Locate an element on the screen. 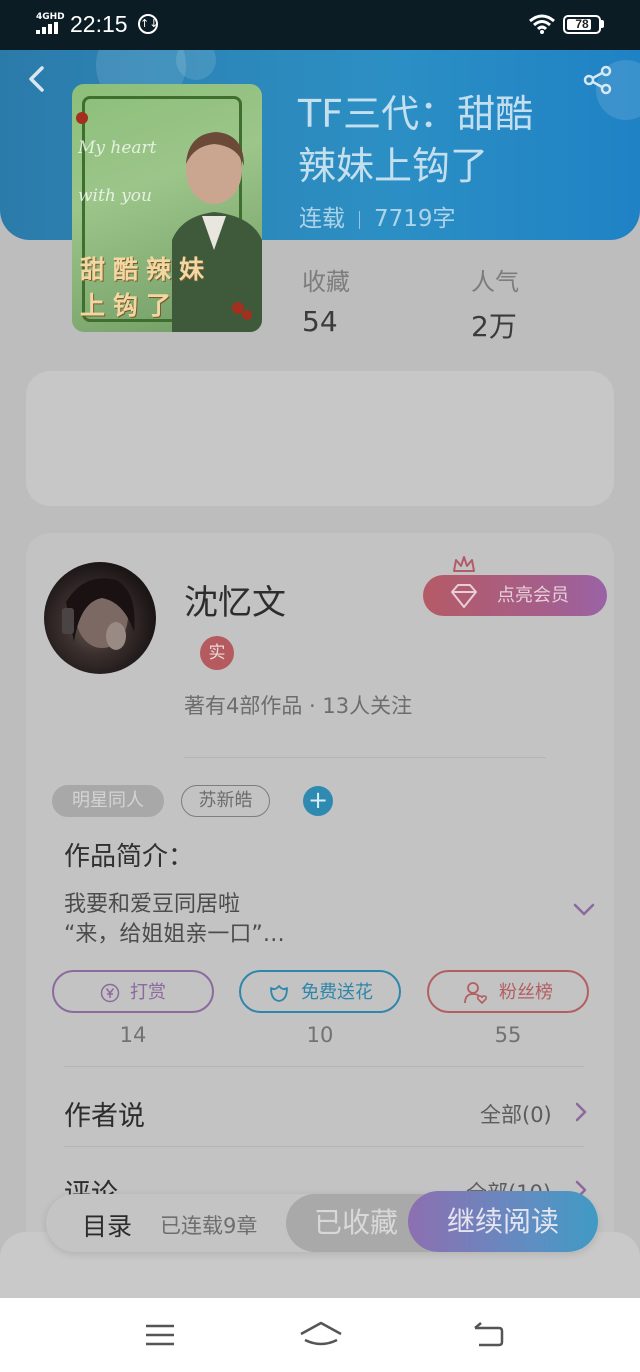 The height and width of the screenshot is (1372, 640). signal-icon is located at coordinates (47, 28).